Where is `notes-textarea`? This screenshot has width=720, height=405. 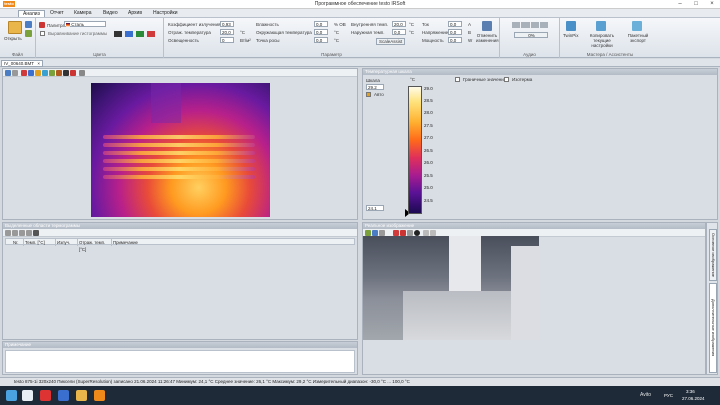
notes-textarea is located at coordinates (180, 361).